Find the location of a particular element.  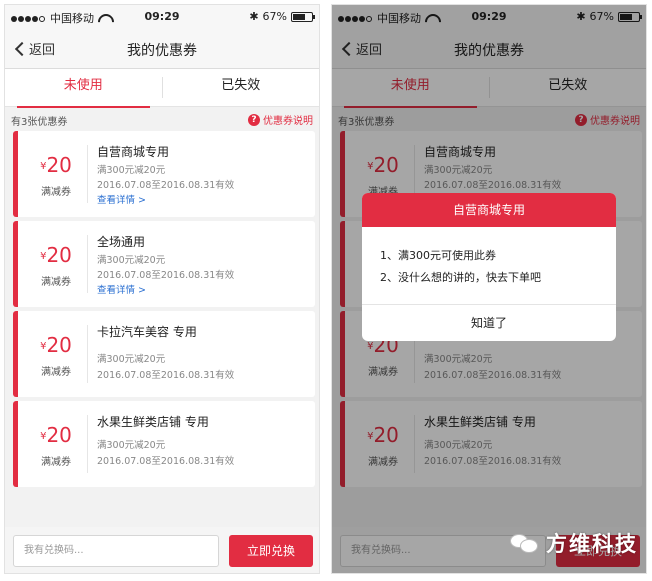

redeem-bar: 我有兑换码... 立即兑换 is located at coordinates (162, 550).